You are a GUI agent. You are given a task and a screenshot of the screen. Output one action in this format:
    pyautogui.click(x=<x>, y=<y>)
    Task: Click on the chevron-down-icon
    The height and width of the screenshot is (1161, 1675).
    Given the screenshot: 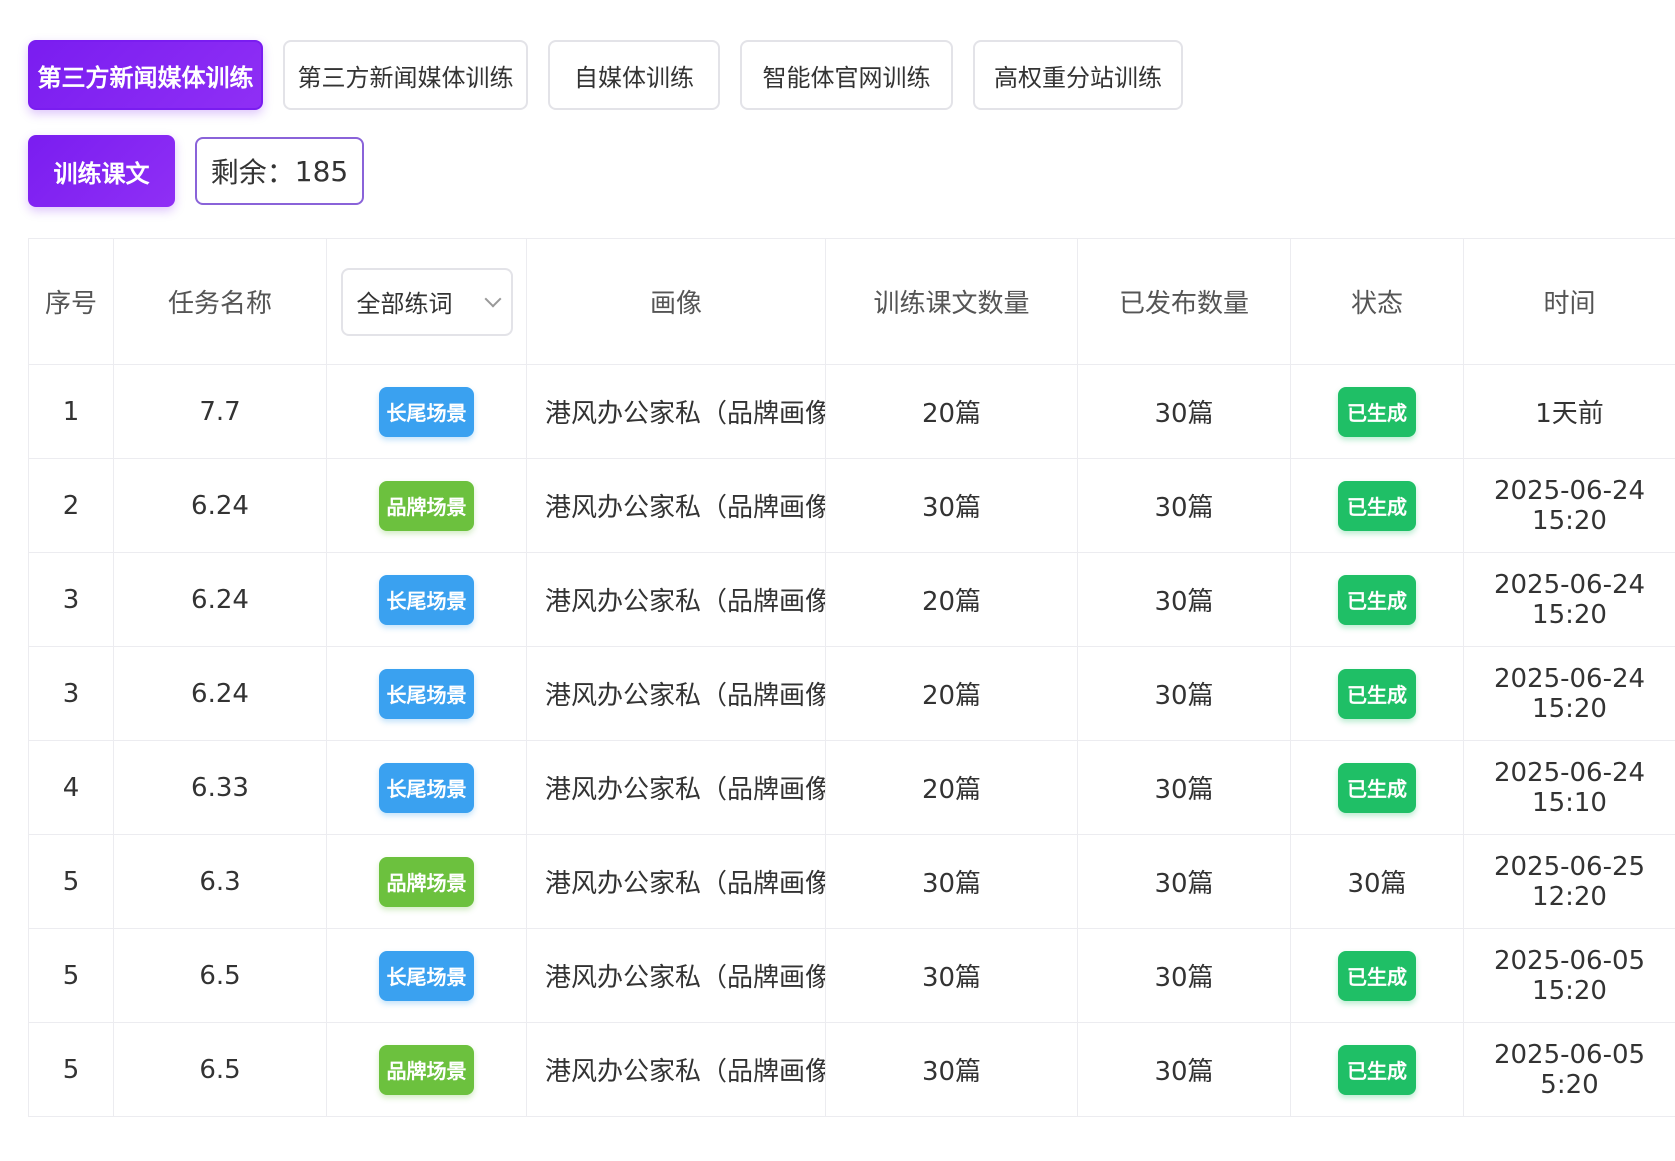 What is the action you would take?
    pyautogui.click(x=492, y=298)
    